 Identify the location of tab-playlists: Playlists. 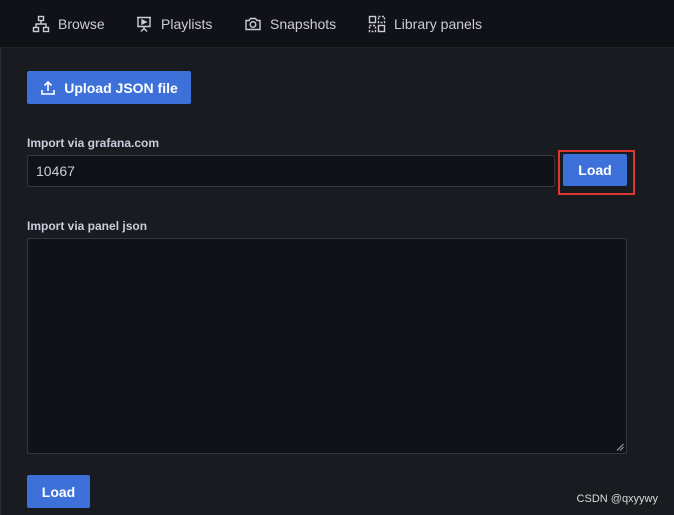
(173, 24).